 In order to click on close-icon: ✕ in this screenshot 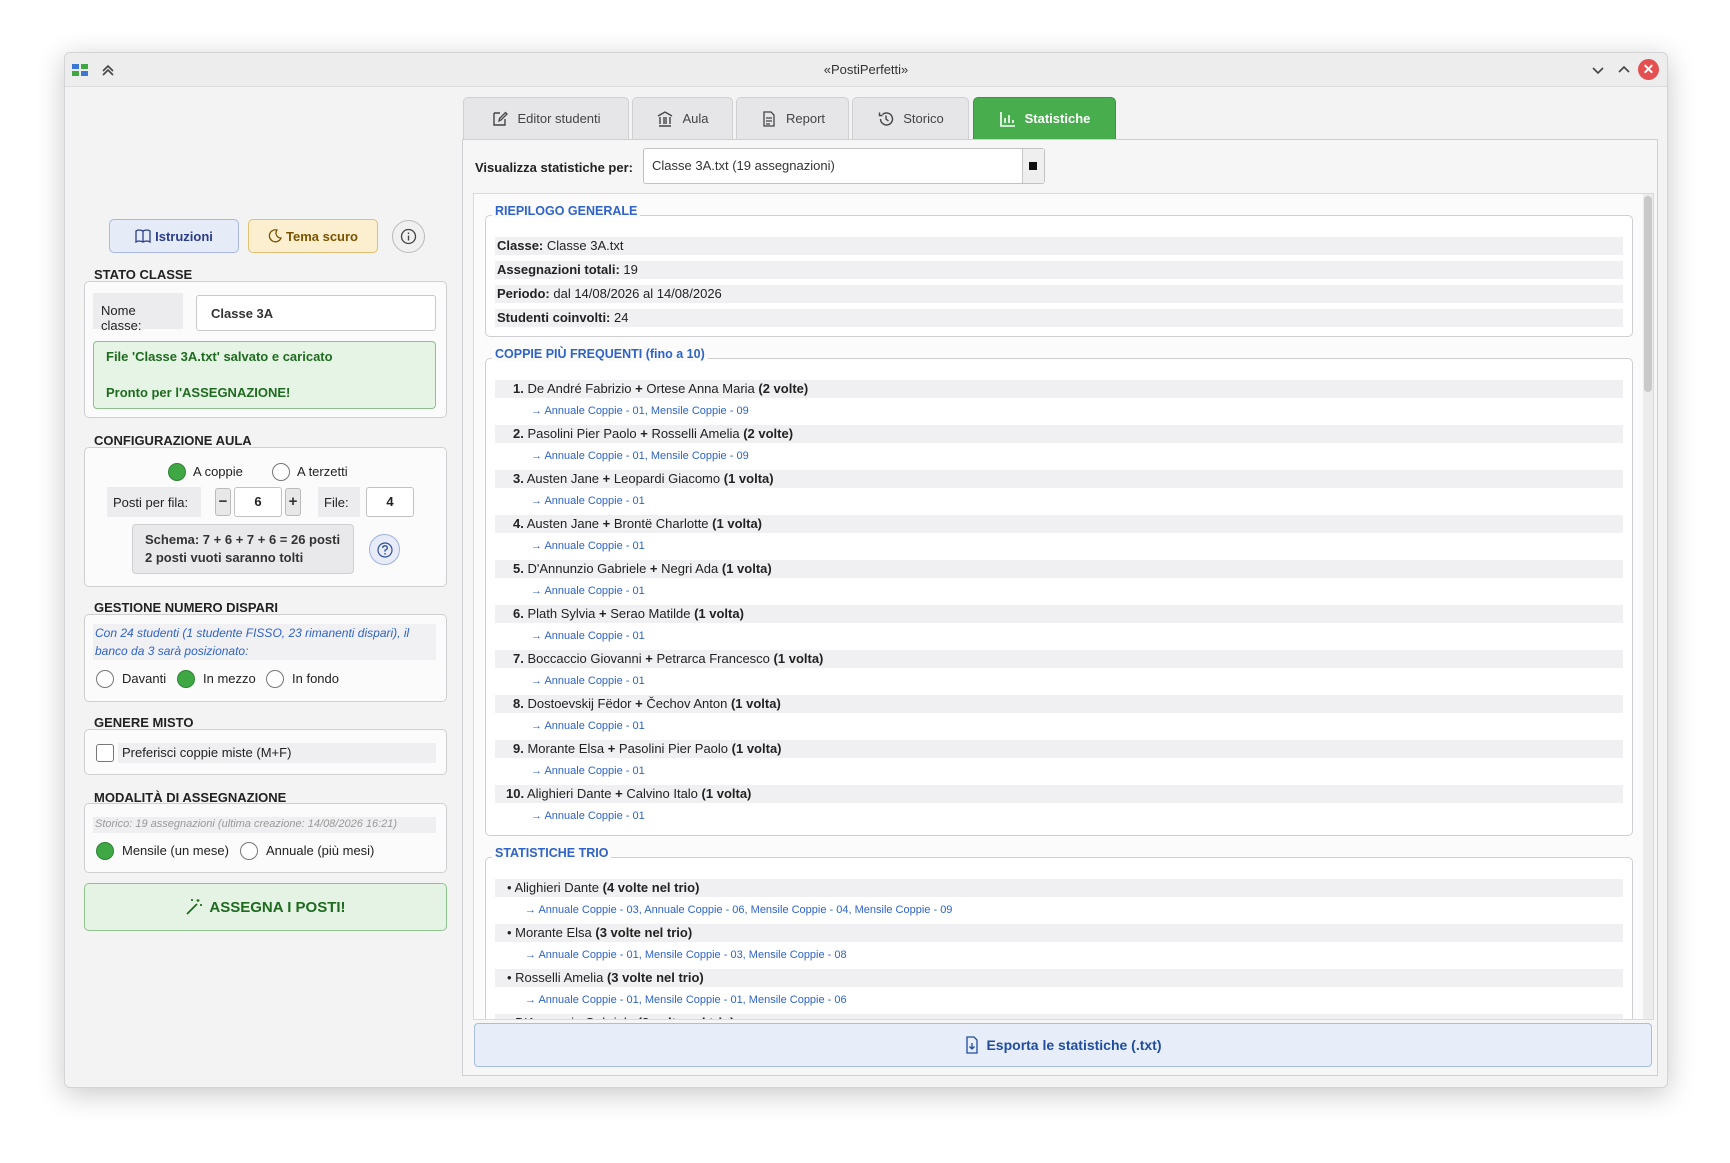, I will do `click(1648, 69)`.